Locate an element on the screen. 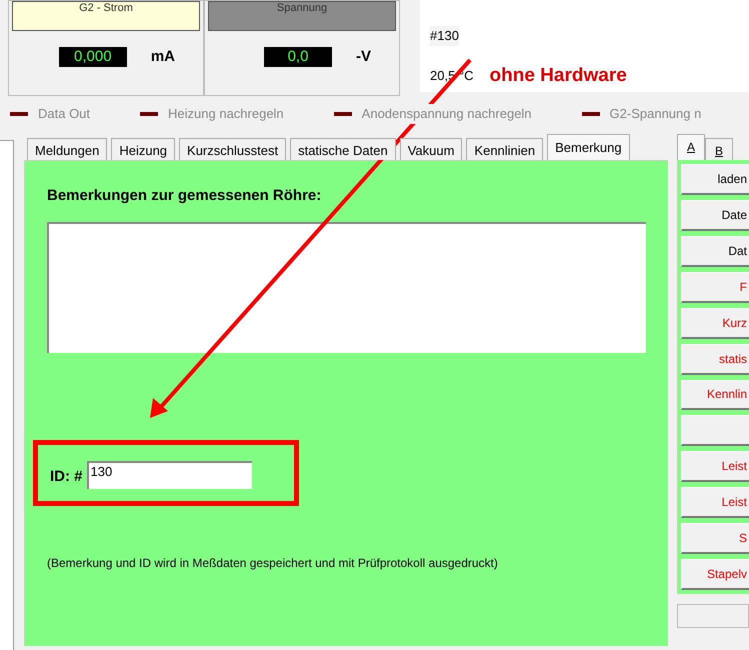 Image resolution: width=749 pixels, height=650 pixels. meter-title: Spannung is located at coordinates (302, 8).